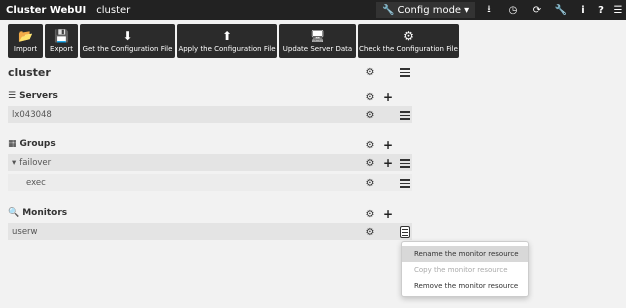 The width and height of the screenshot is (626, 308). Describe the element at coordinates (113, 10) in the screenshot. I see `cluster-name: cluster` at that location.